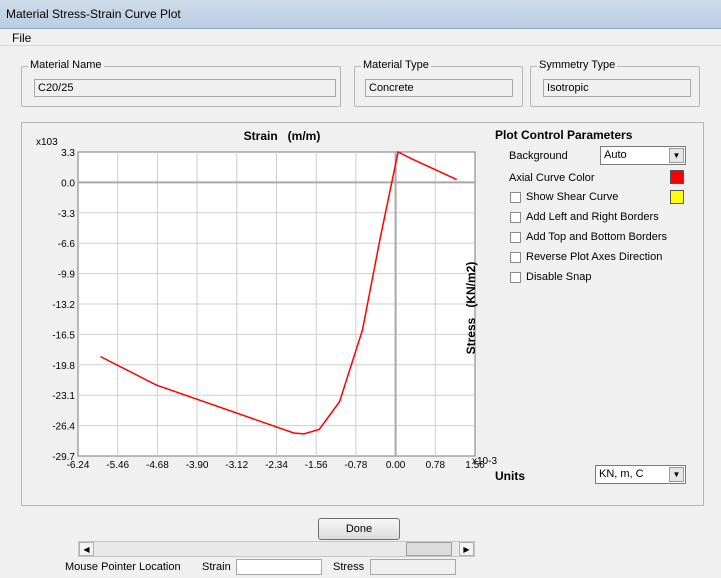 Image resolution: width=721 pixels, height=578 pixels. I want to click on reverse-axes-checkbox, so click(515, 257).